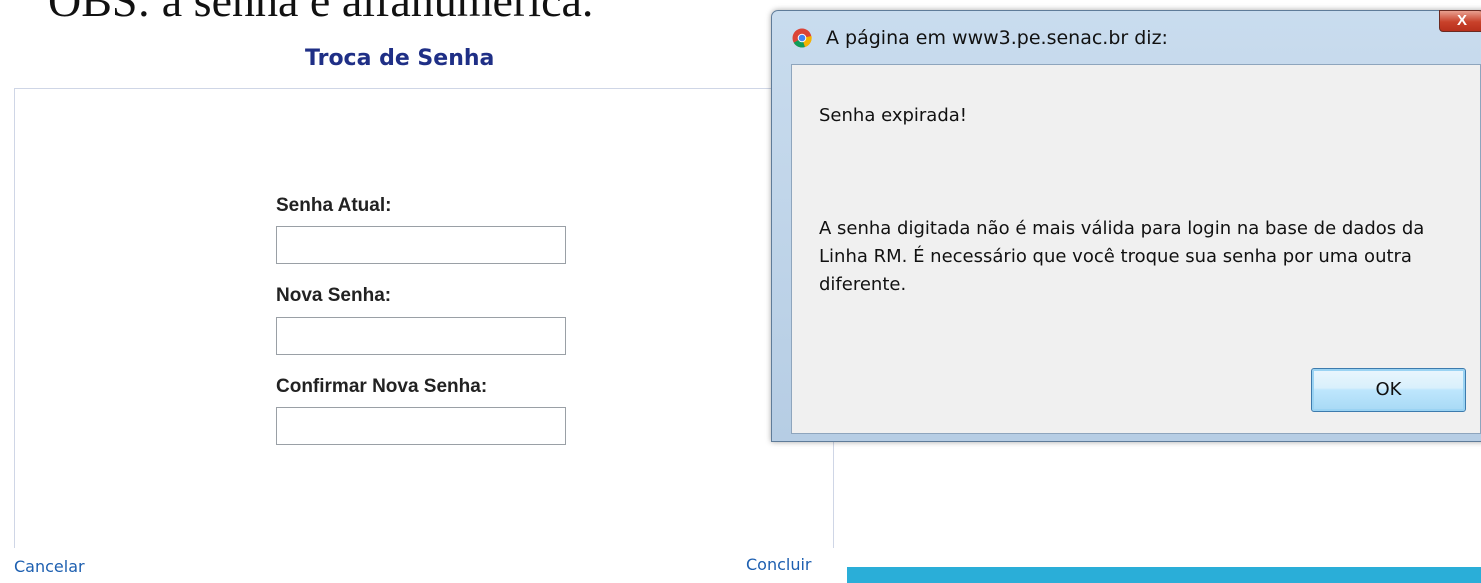 This screenshot has height=583, width=1481. What do you see at coordinates (400, 58) in the screenshot?
I see `page-title: Troca de Senha` at bounding box center [400, 58].